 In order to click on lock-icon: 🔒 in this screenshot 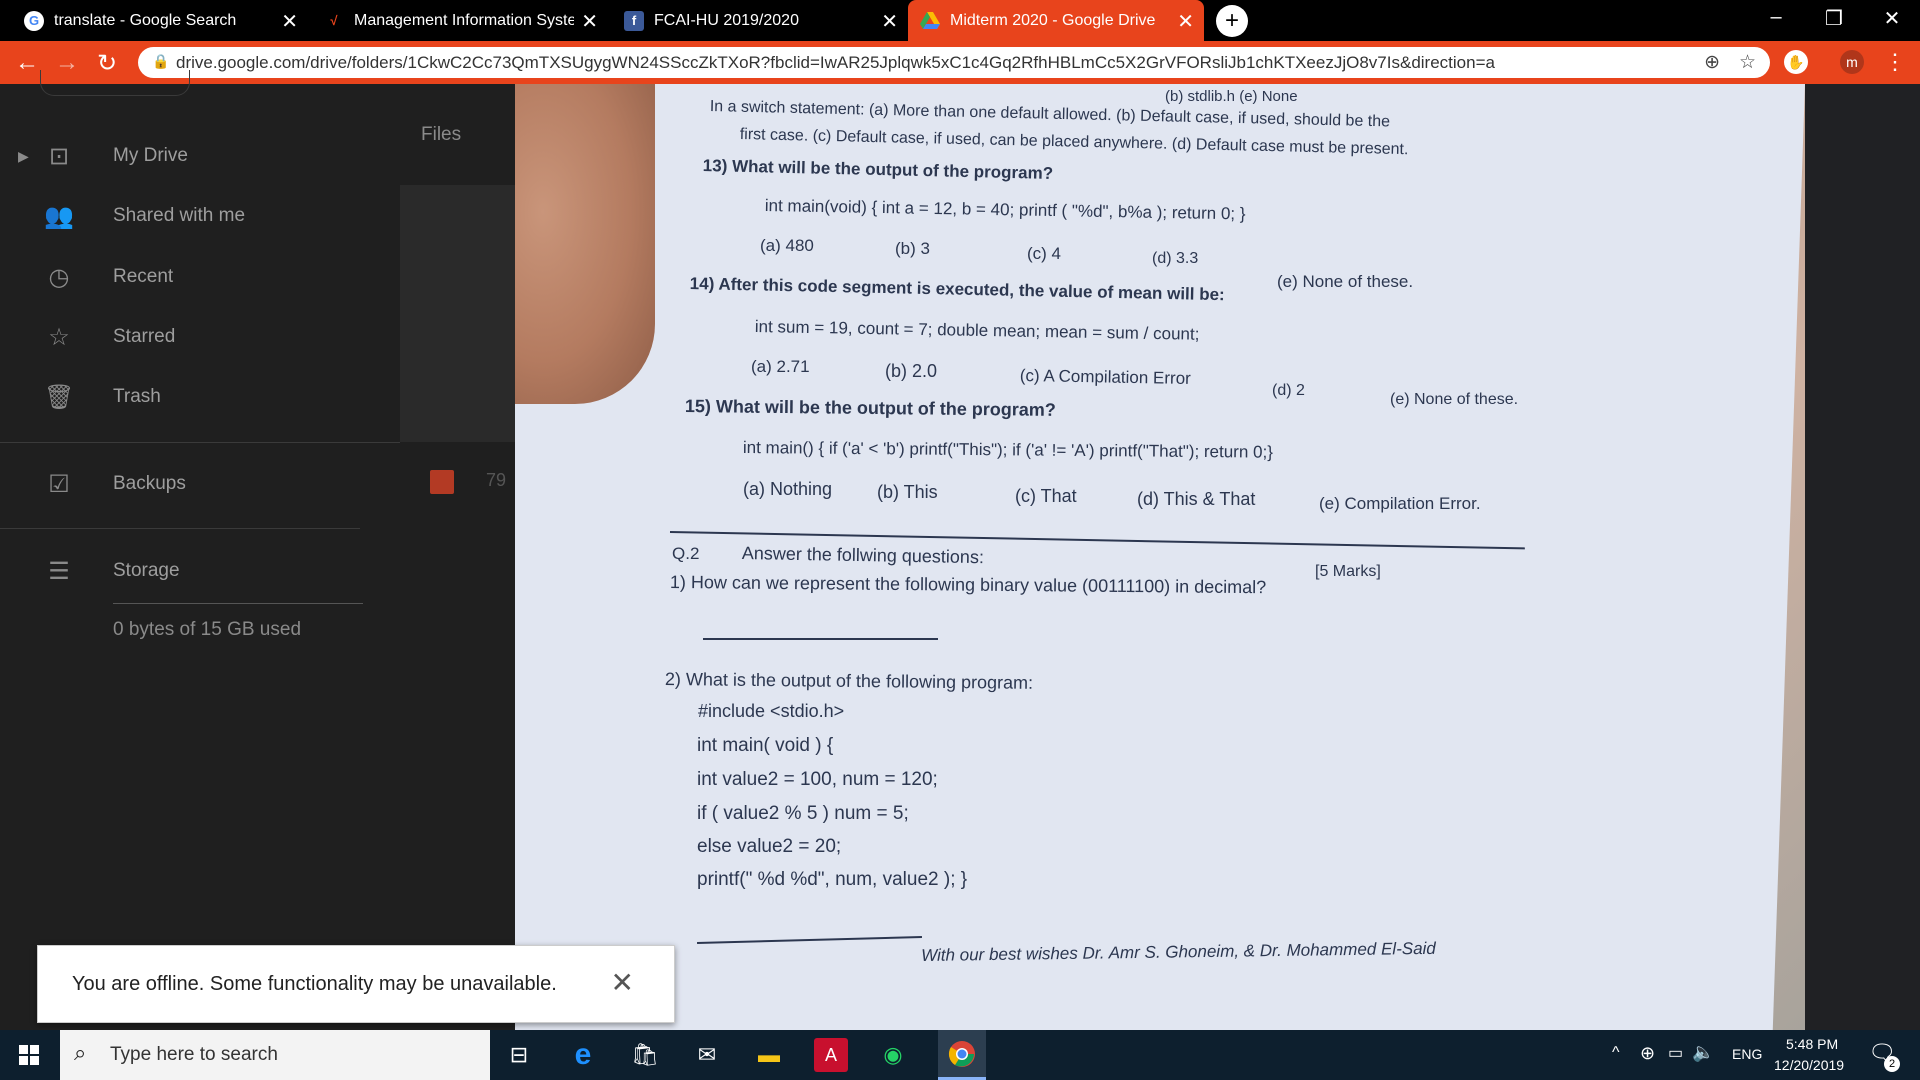, I will do `click(161, 61)`.